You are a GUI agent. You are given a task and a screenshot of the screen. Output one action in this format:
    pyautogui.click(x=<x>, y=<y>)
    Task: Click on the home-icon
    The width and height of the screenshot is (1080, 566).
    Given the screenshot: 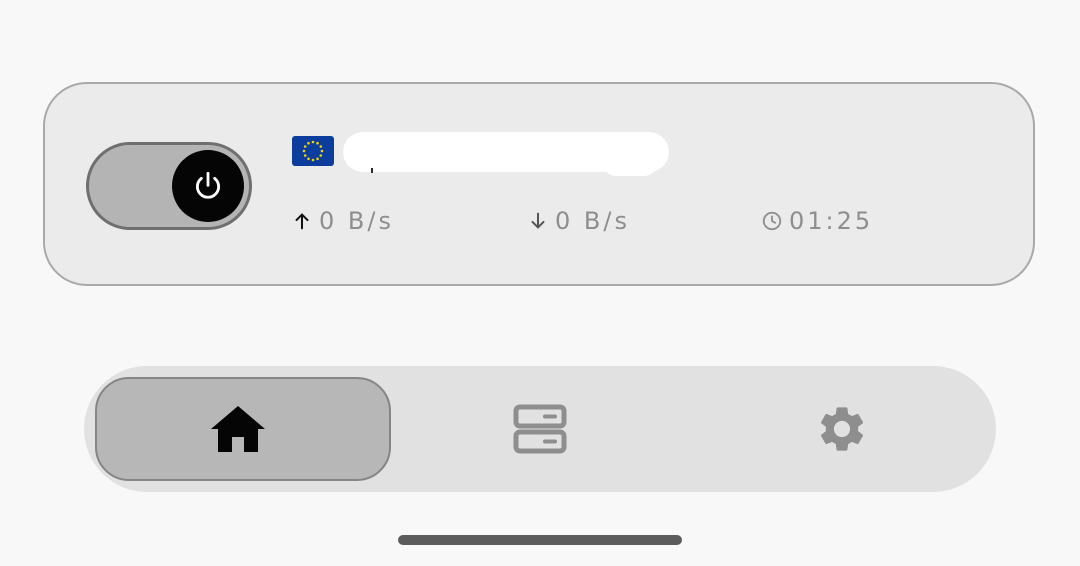 What is the action you would take?
    pyautogui.click(x=238, y=429)
    